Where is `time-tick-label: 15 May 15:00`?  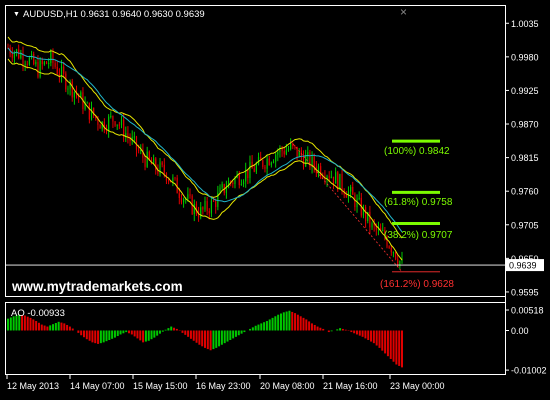
time-tick-label: 15 May 15:00 is located at coordinates (160, 386).